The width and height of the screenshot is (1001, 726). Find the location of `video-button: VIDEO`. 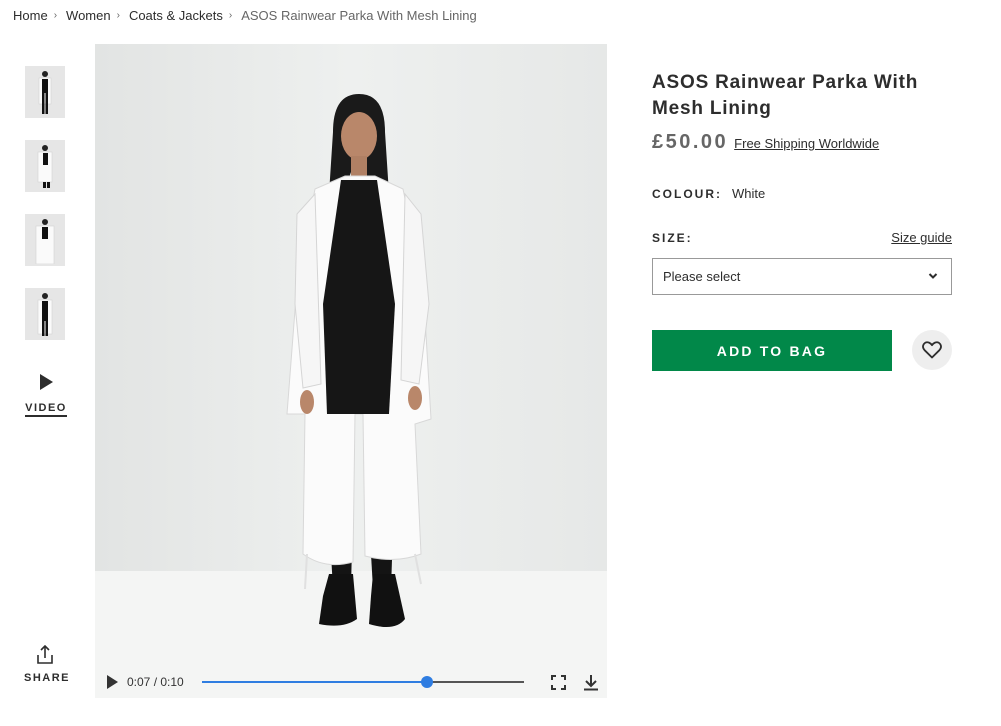

video-button: VIDEO is located at coordinates (46, 395).